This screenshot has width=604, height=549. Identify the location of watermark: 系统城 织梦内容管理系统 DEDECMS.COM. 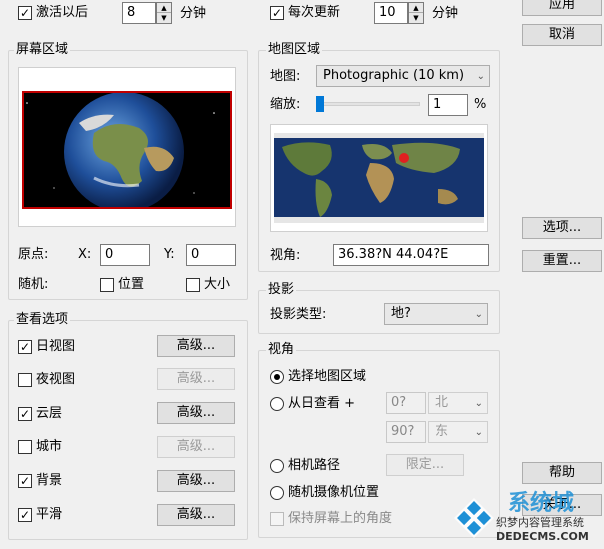
(528, 519).